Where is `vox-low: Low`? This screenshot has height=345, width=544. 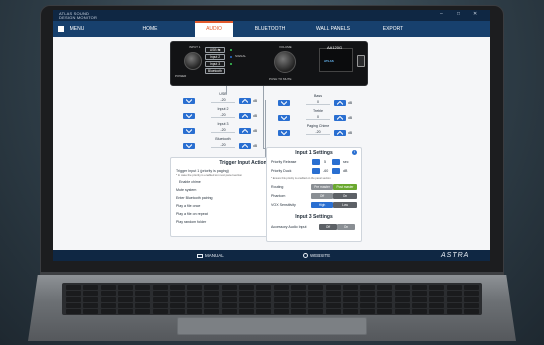 vox-low: Low is located at coordinates (345, 205).